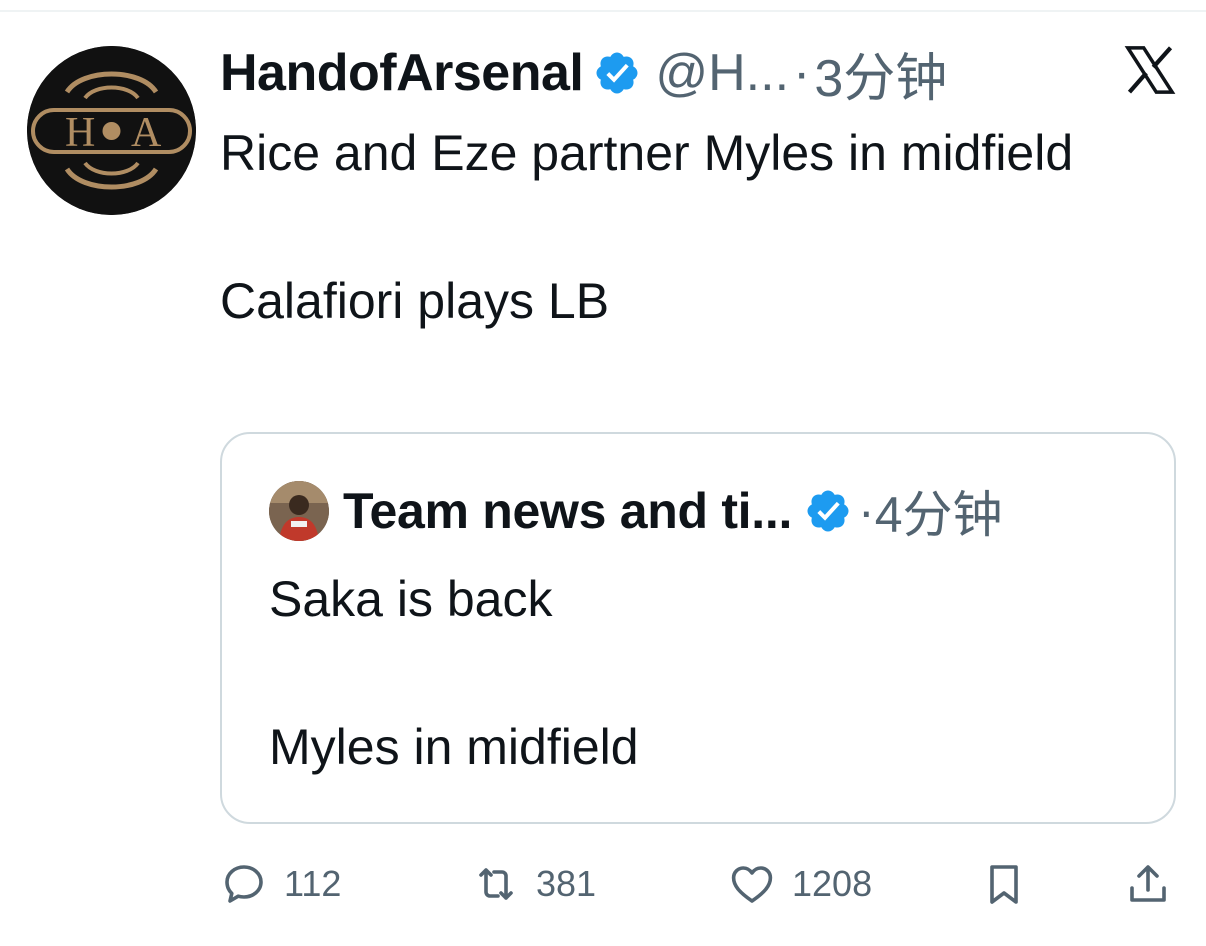 Image resolution: width=1206 pixels, height=946 pixels. What do you see at coordinates (402, 73) in the screenshot?
I see `display-name: HandofArsenal` at bounding box center [402, 73].